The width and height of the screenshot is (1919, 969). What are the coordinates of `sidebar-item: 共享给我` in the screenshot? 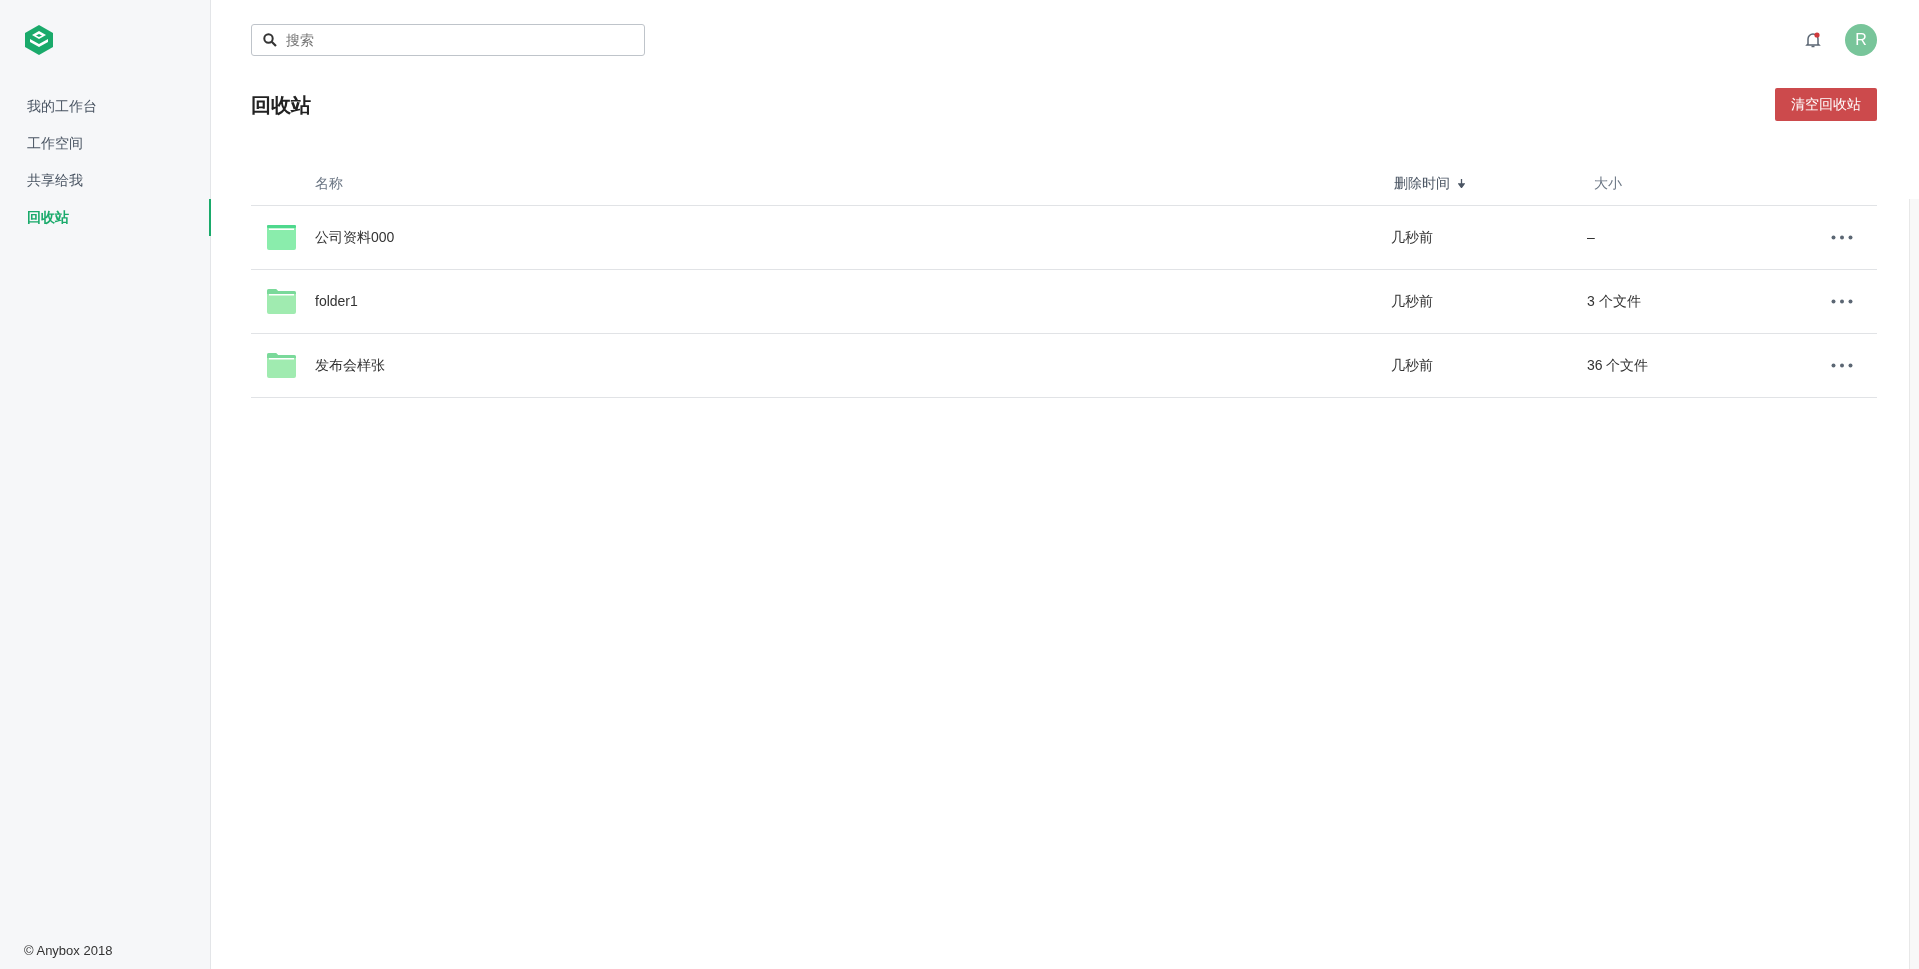 It's located at (105, 180).